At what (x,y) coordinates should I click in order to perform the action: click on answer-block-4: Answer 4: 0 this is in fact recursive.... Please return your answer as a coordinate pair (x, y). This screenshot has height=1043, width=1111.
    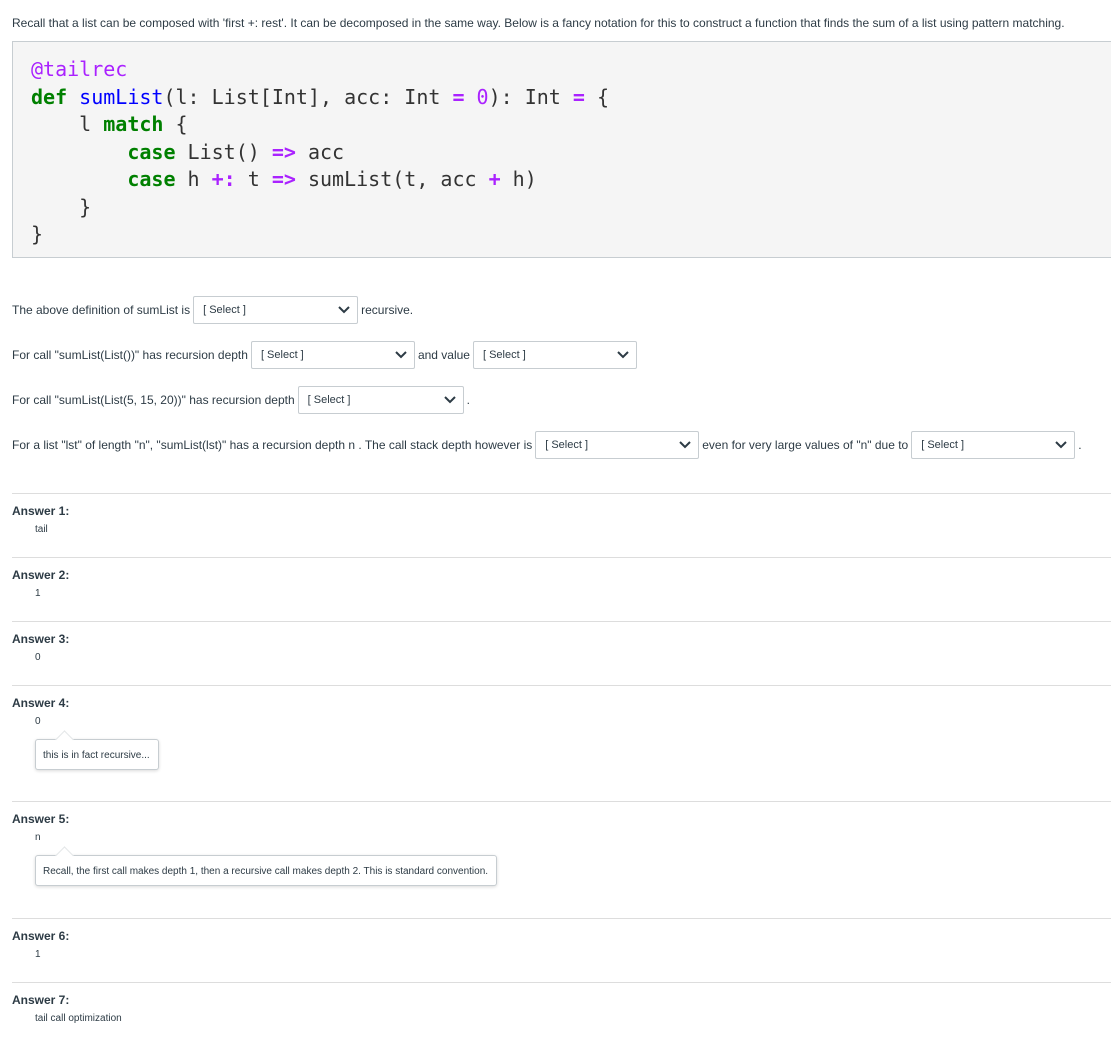
    Looking at the image, I should click on (561, 743).